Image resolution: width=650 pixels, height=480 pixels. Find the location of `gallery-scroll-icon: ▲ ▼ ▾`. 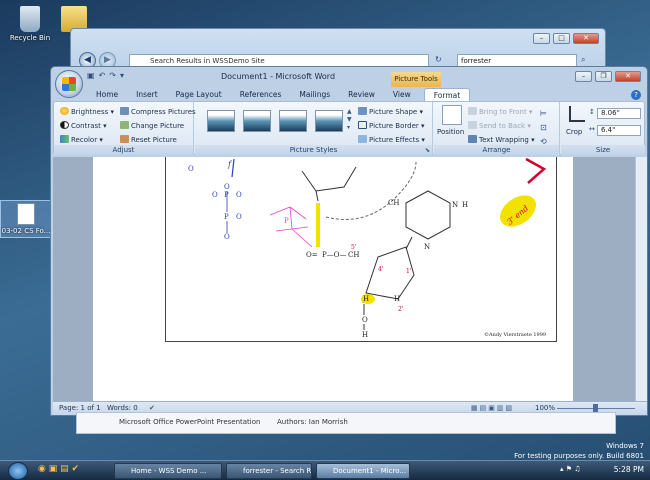

gallery-scroll-icon: ▲ ▼ ▾ is located at coordinates (349, 120).